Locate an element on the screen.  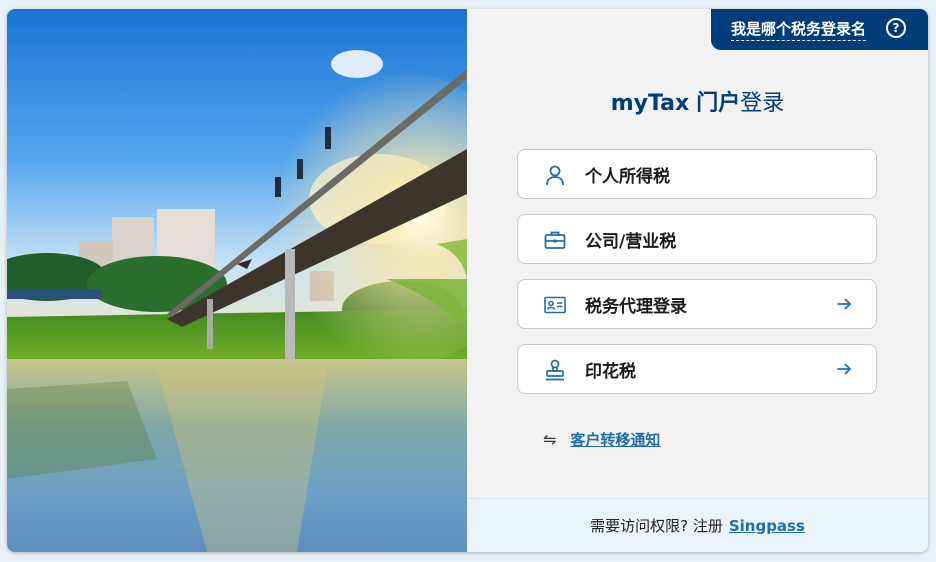
id-card-icon is located at coordinates (555, 305).